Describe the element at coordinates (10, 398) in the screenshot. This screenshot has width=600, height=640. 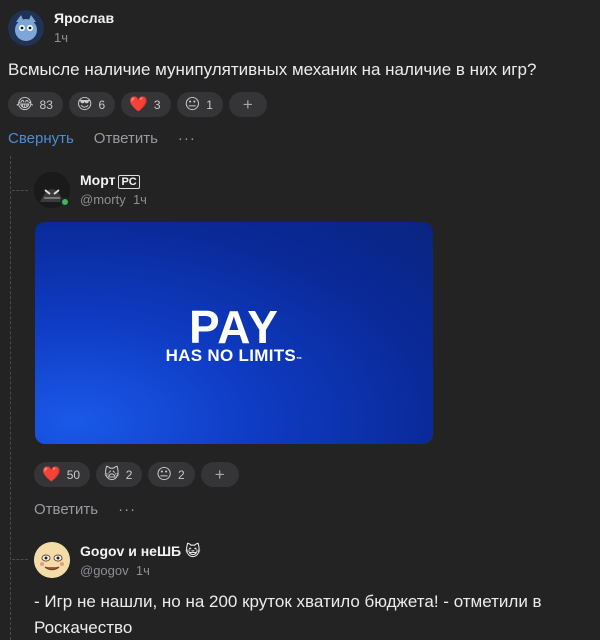
I see `thread-line` at that location.